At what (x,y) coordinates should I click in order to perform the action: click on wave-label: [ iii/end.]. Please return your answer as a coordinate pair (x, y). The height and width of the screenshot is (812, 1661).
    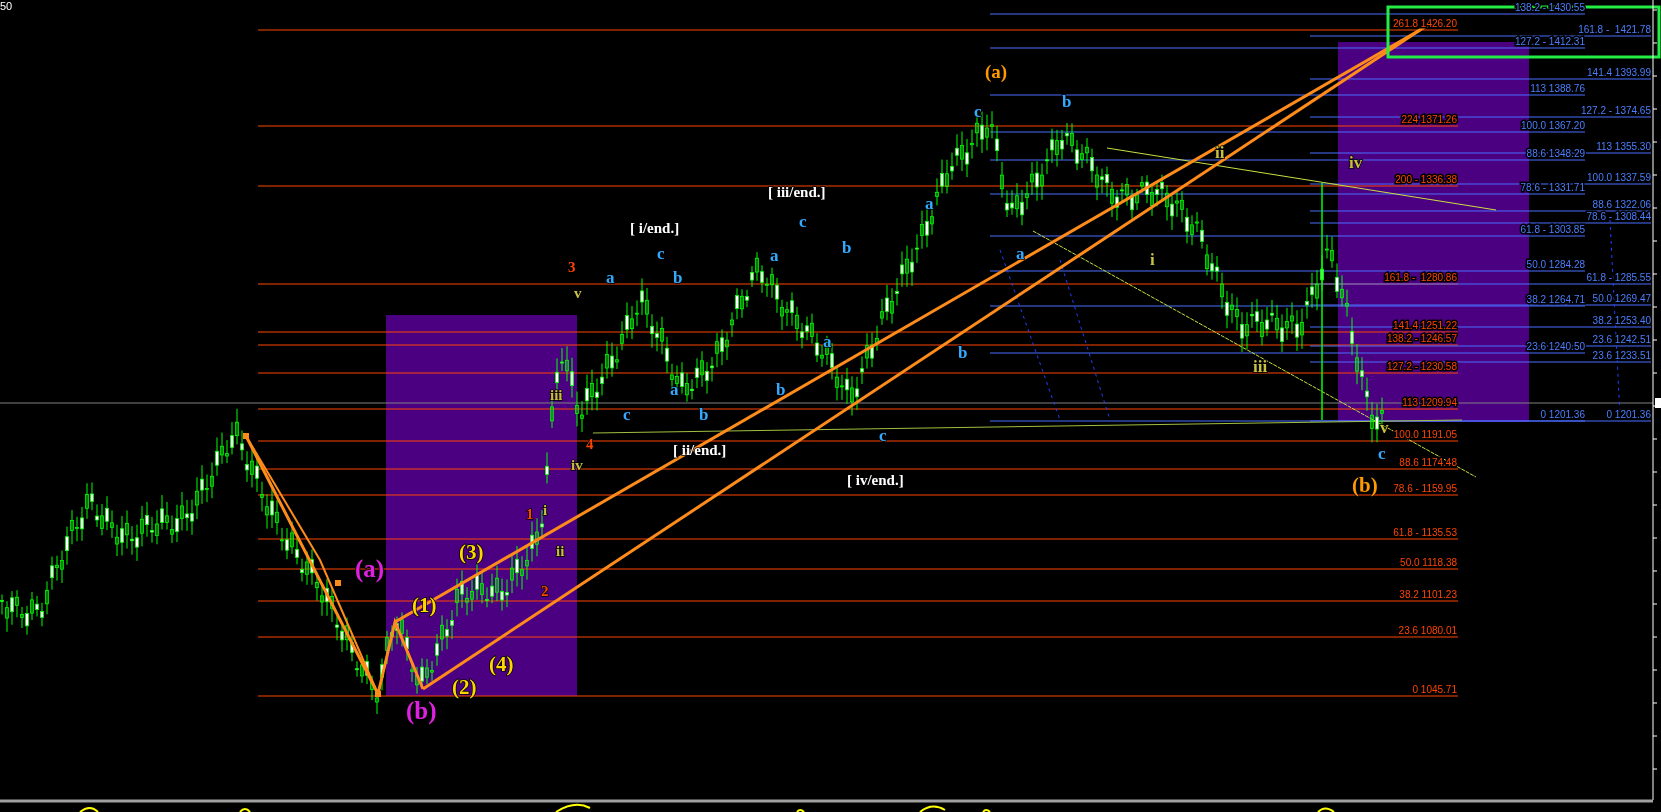
    Looking at the image, I should click on (797, 192).